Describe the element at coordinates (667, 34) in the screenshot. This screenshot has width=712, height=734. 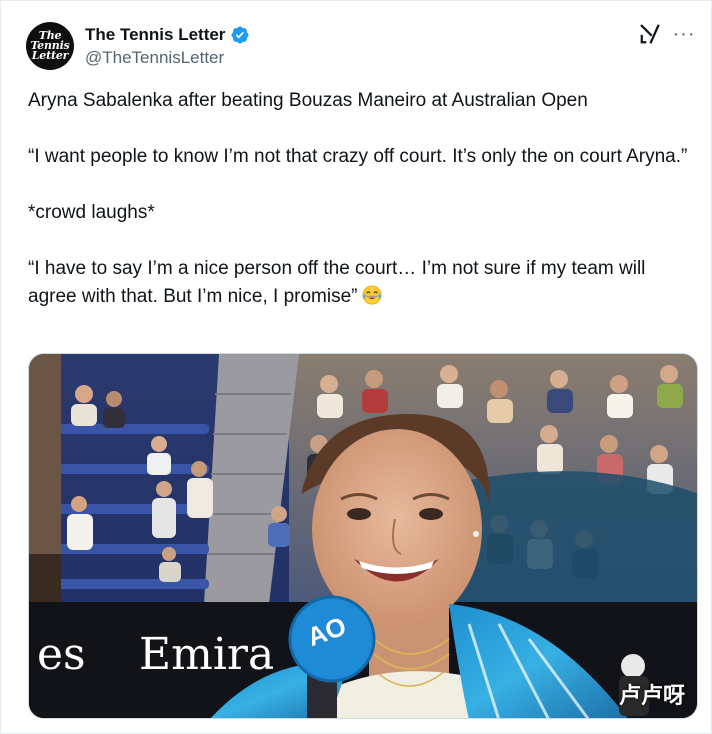
I see `tweet-top-actions: ···` at that location.